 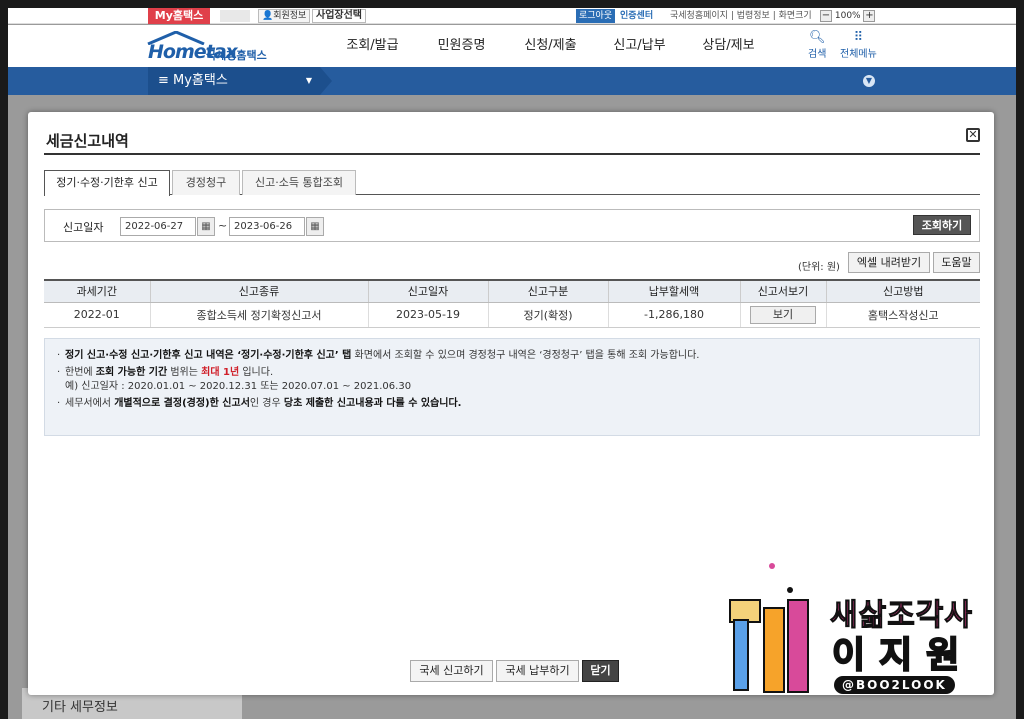 What do you see at coordinates (673, 315) in the screenshot?
I see `cell-tax-due: -1,286,180` at bounding box center [673, 315].